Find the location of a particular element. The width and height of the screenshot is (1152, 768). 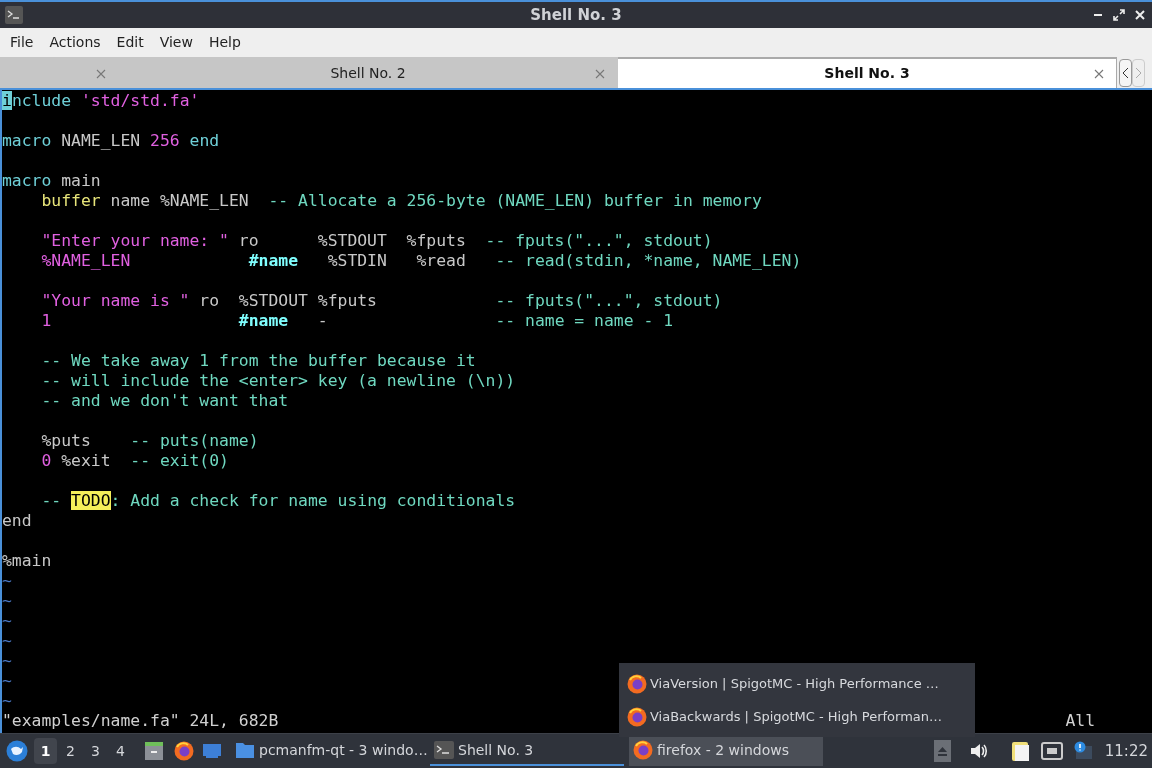

status-line: "examples/name.fa" 24L, 682B is located at coordinates (140, 721).